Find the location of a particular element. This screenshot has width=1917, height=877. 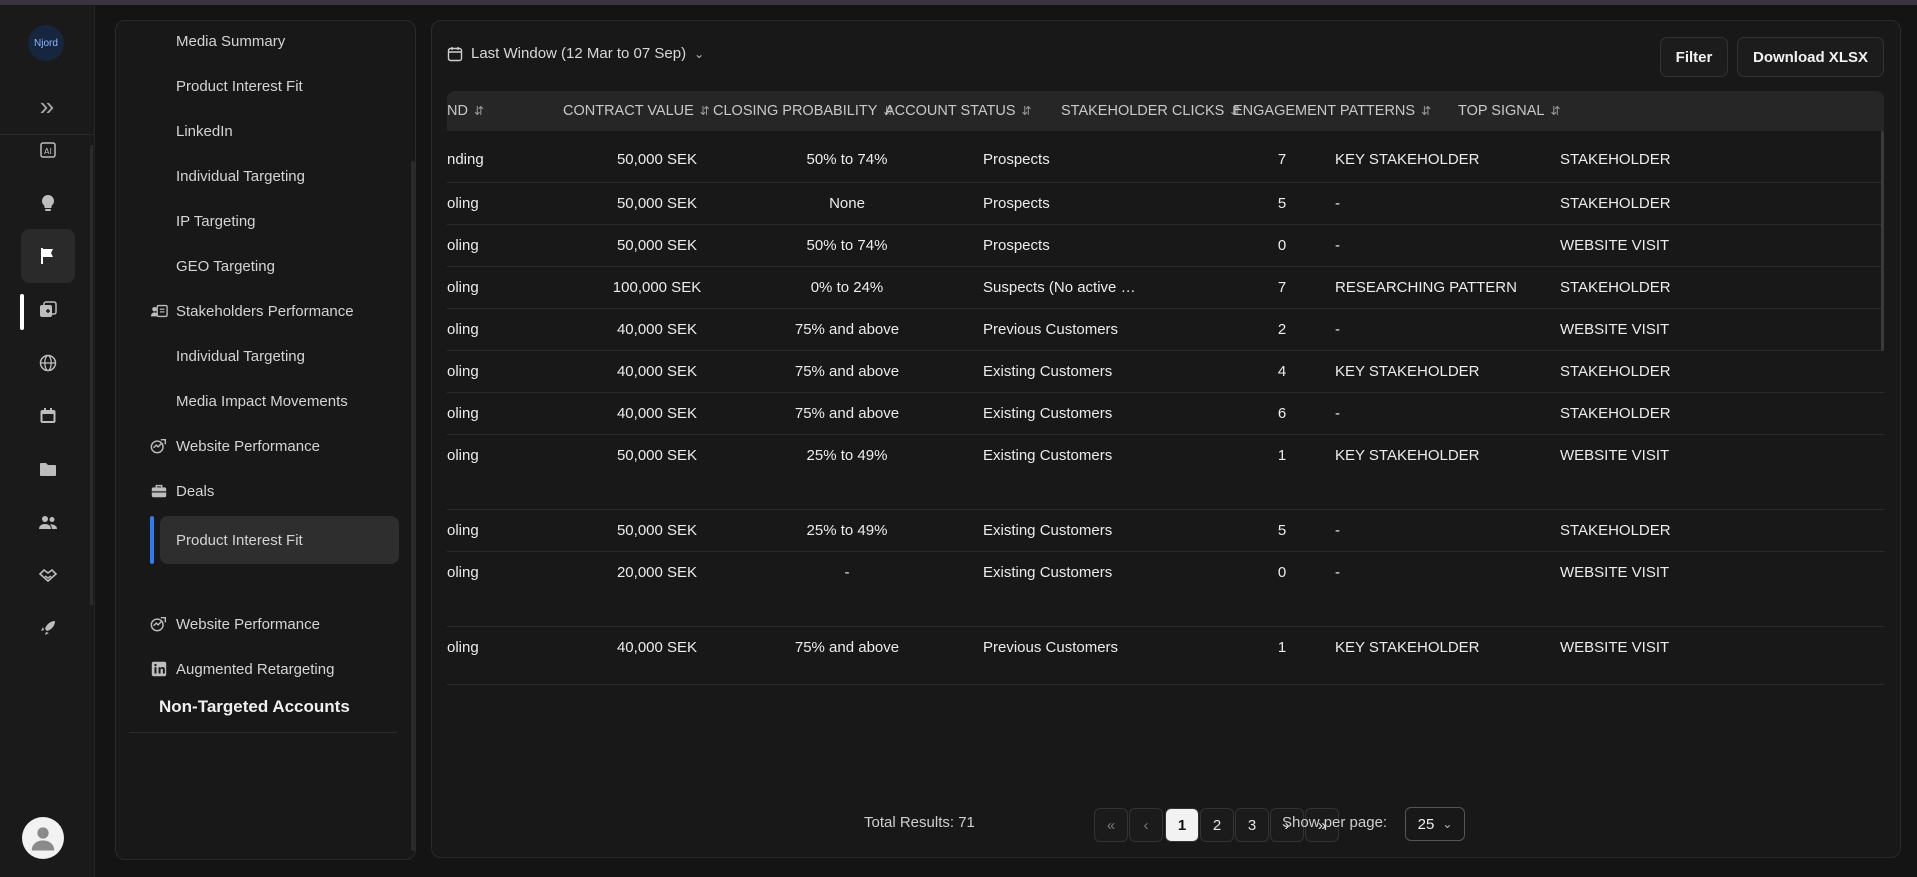

rail-item-rocket is located at coordinates (48, 628).